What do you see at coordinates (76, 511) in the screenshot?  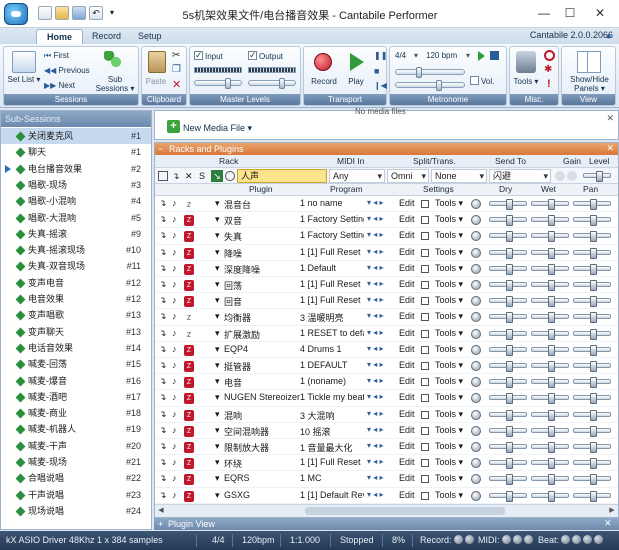 I see `sub-session-item: 现场说唱 #24` at bounding box center [76, 511].